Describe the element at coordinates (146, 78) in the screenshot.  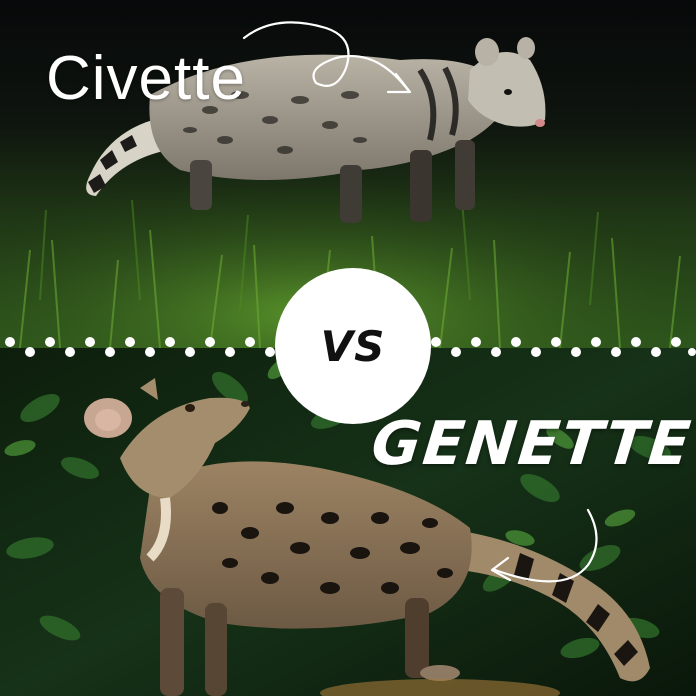
I see `civette-label: Civette` at that location.